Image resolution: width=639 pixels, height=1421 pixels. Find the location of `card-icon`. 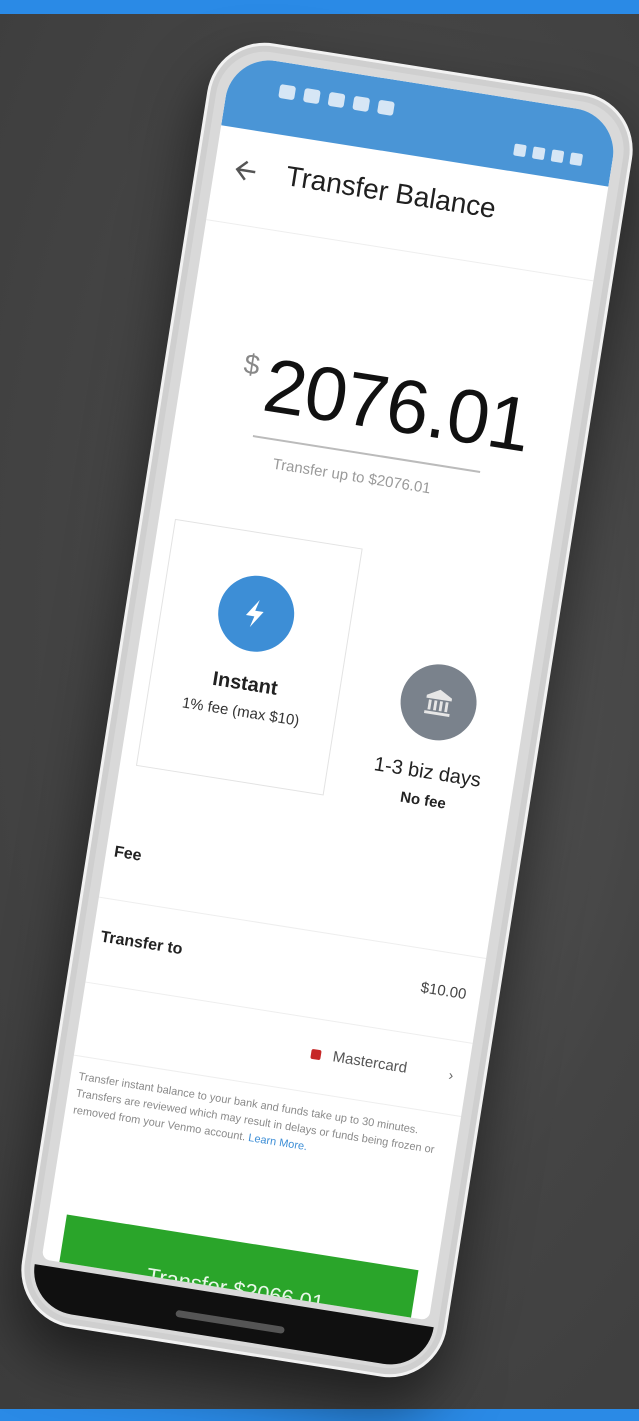

card-icon is located at coordinates (316, 1054).